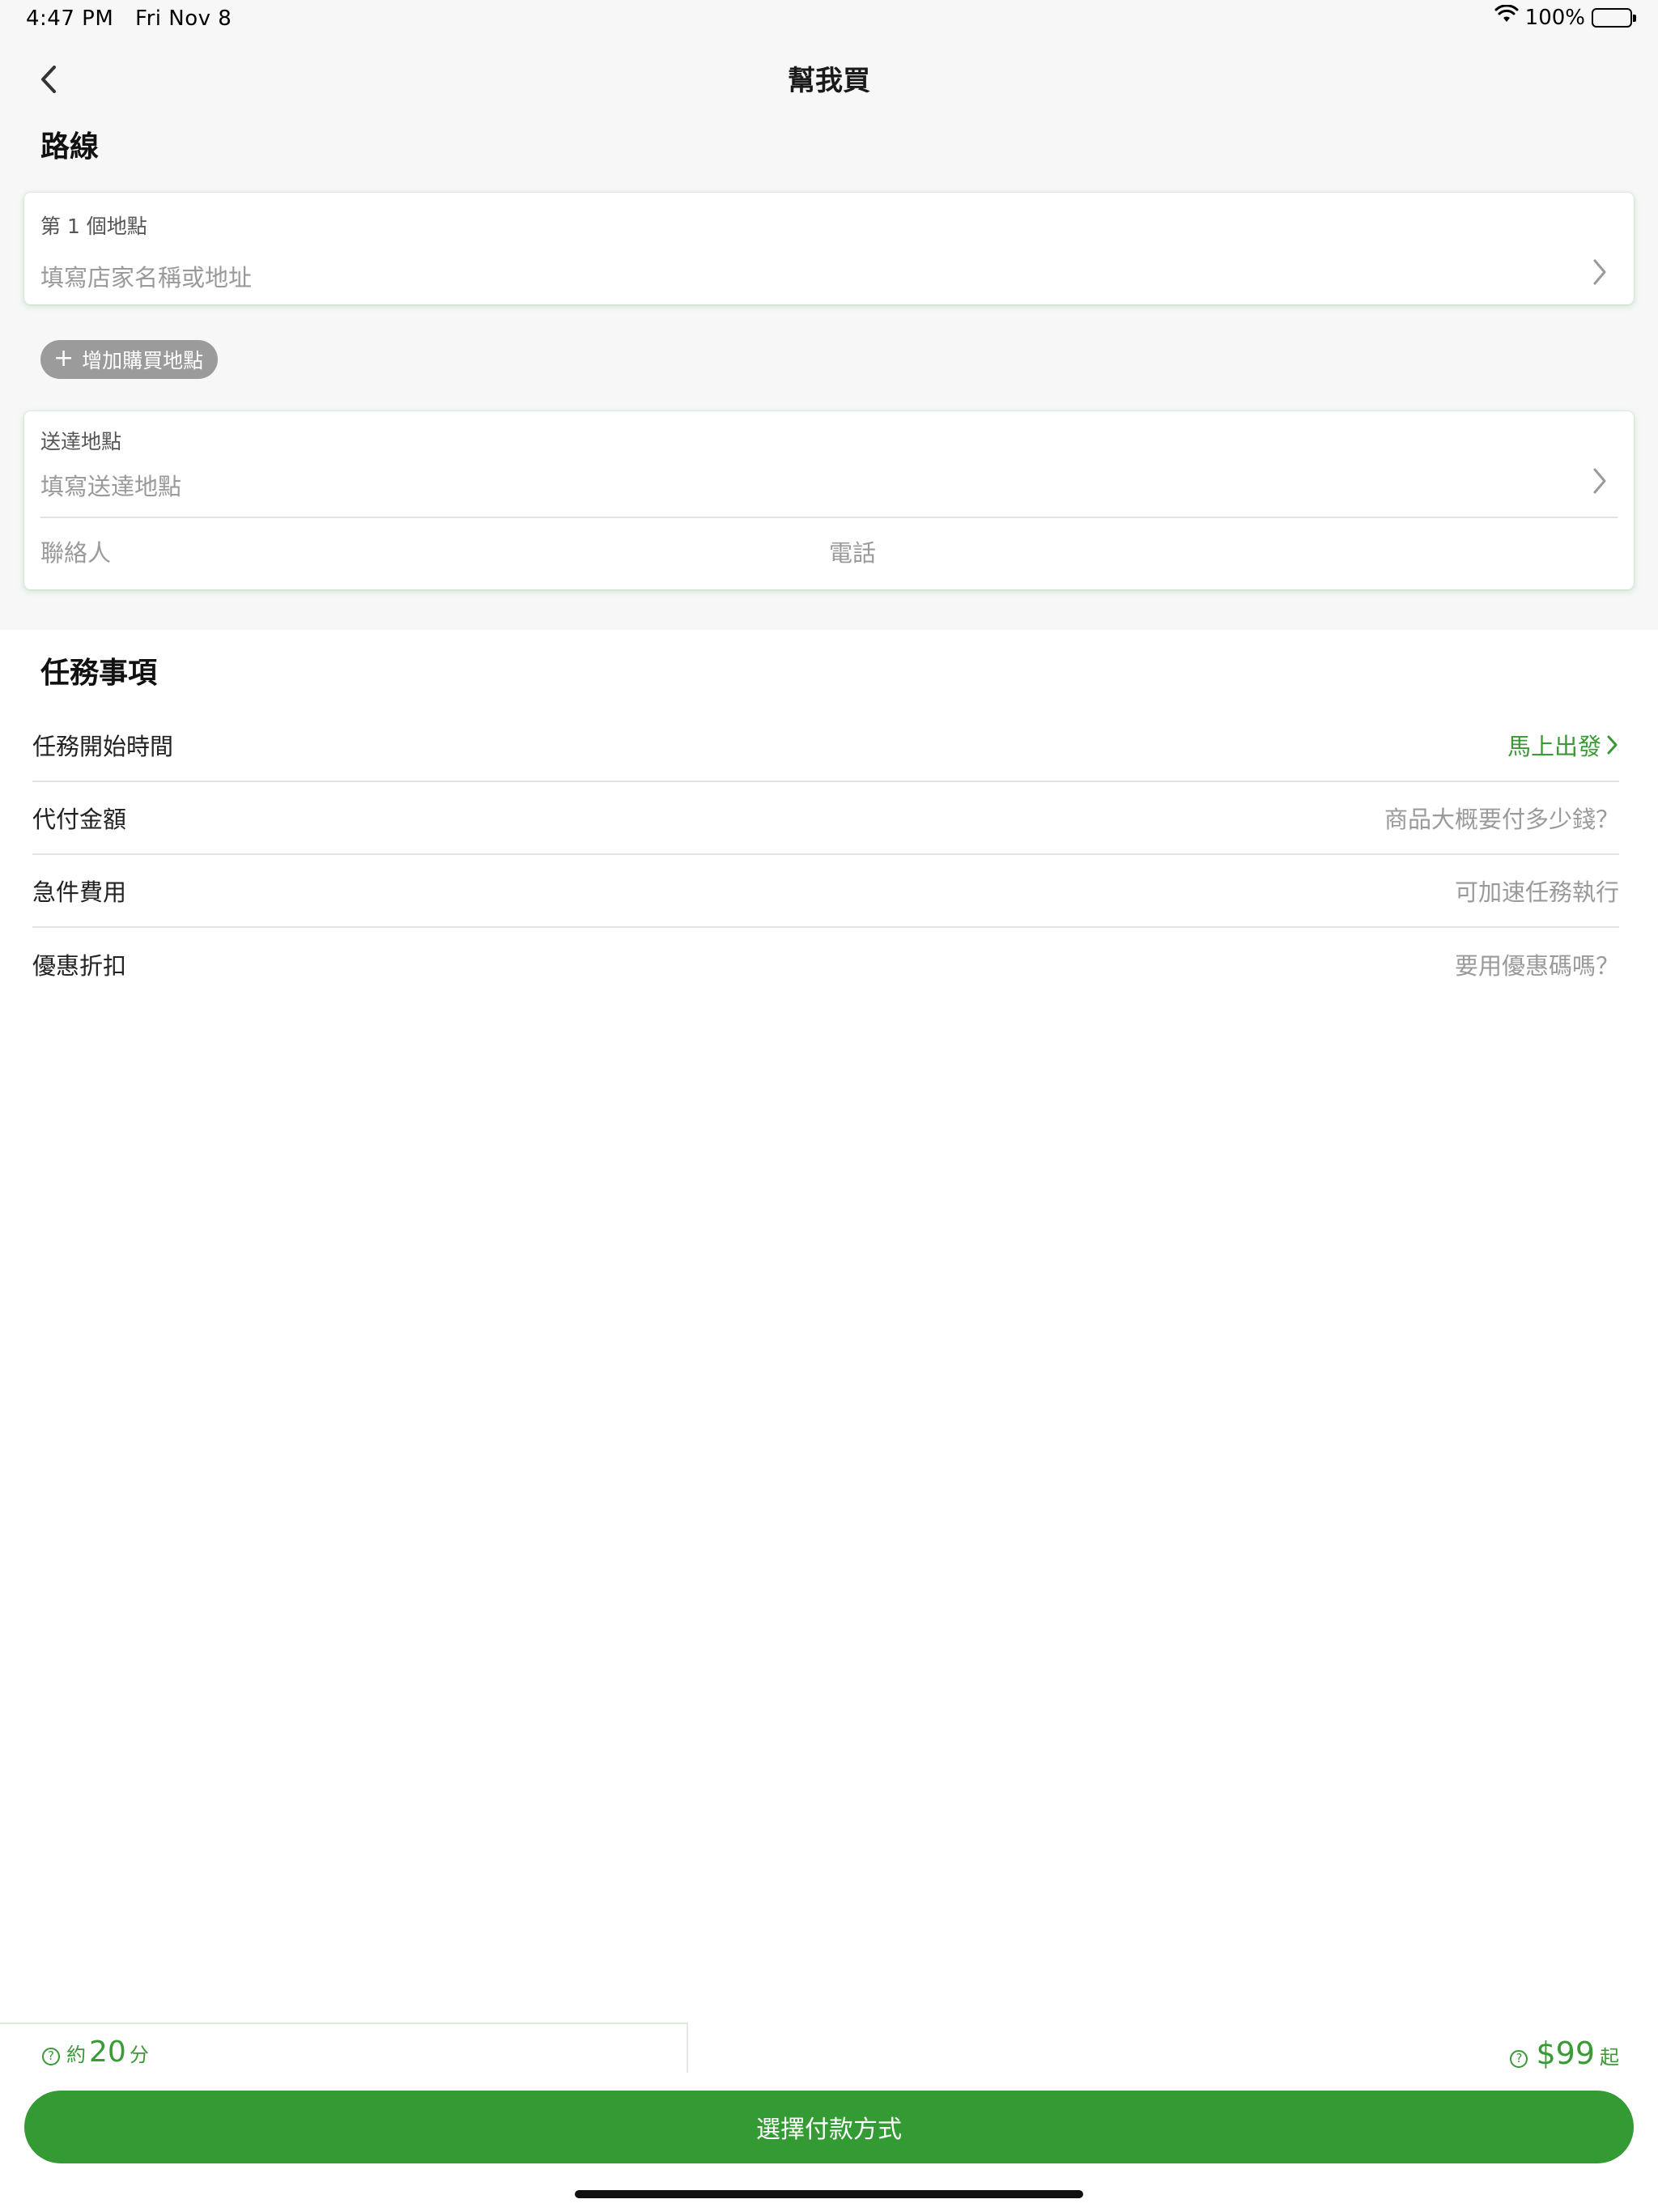 This screenshot has width=1658, height=2212. What do you see at coordinates (103, 747) in the screenshot?
I see `task-label: 任務開始時間` at bounding box center [103, 747].